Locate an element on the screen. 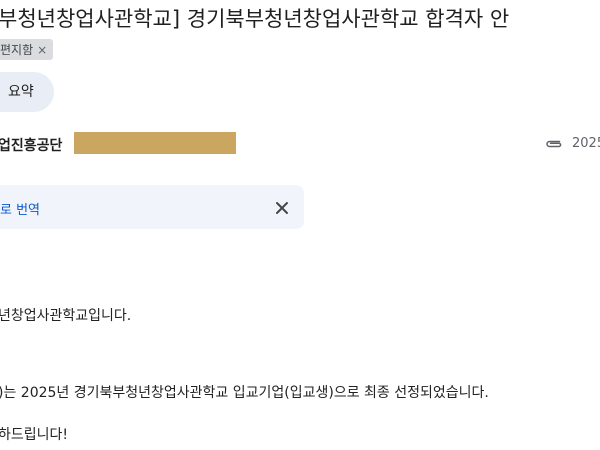 Image resolution: width=600 pixels, height=450 pixels. label-chip-inbox: 편지함 × is located at coordinates (27, 49).